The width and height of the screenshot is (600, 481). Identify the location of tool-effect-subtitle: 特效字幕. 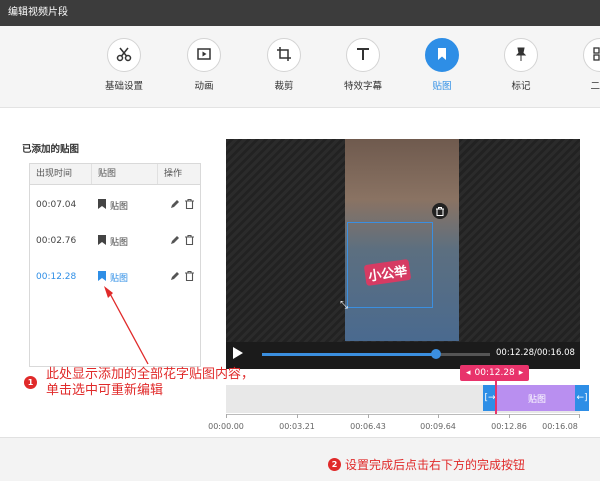
(363, 65).